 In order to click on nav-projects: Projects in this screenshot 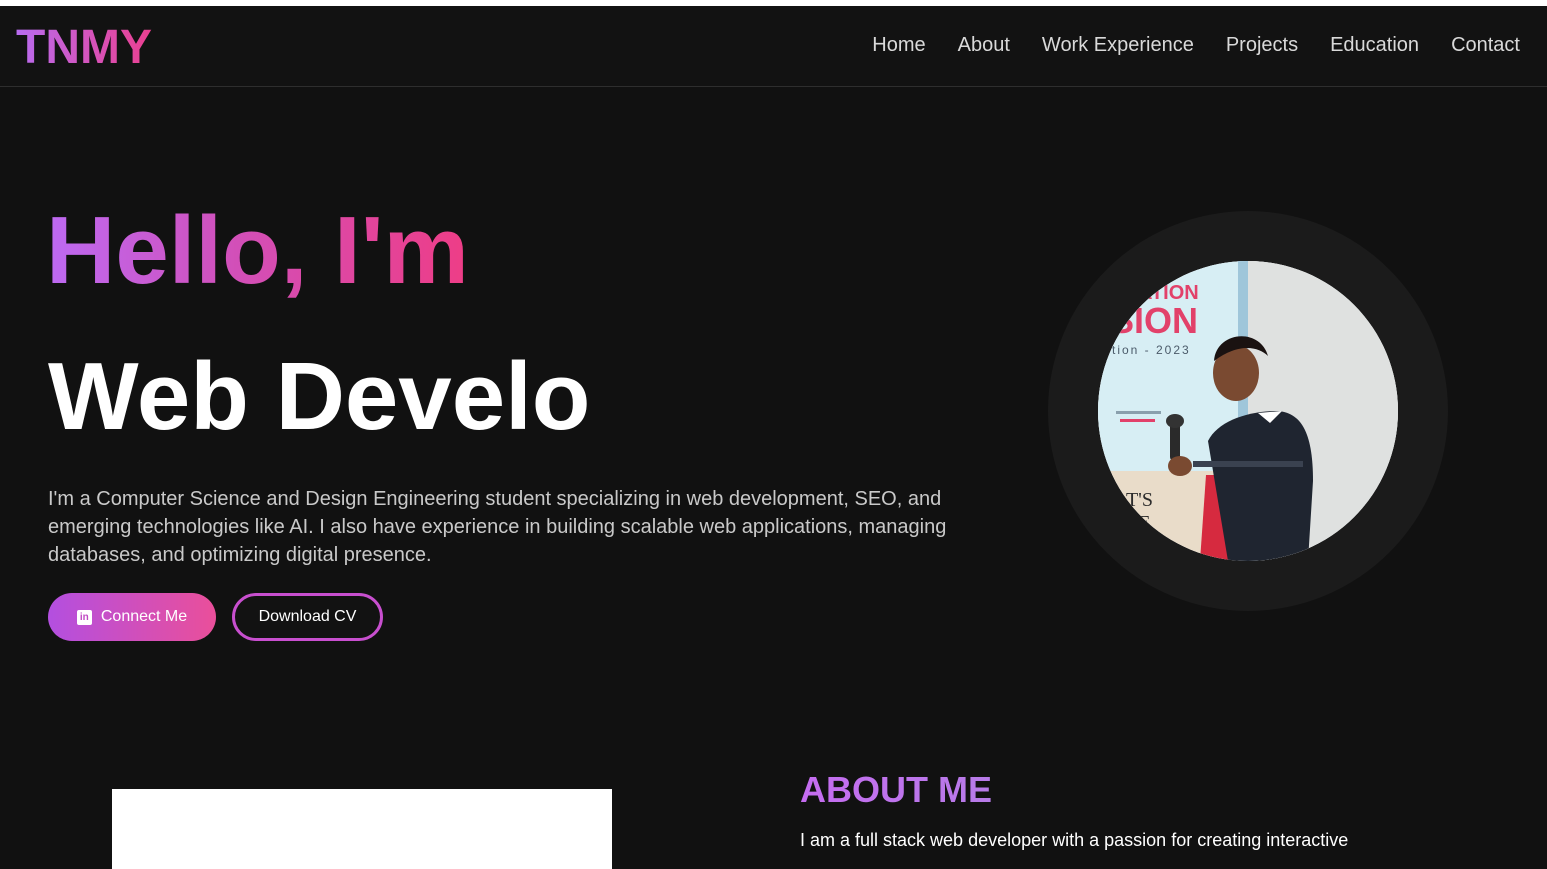, I will do `click(1262, 45)`.